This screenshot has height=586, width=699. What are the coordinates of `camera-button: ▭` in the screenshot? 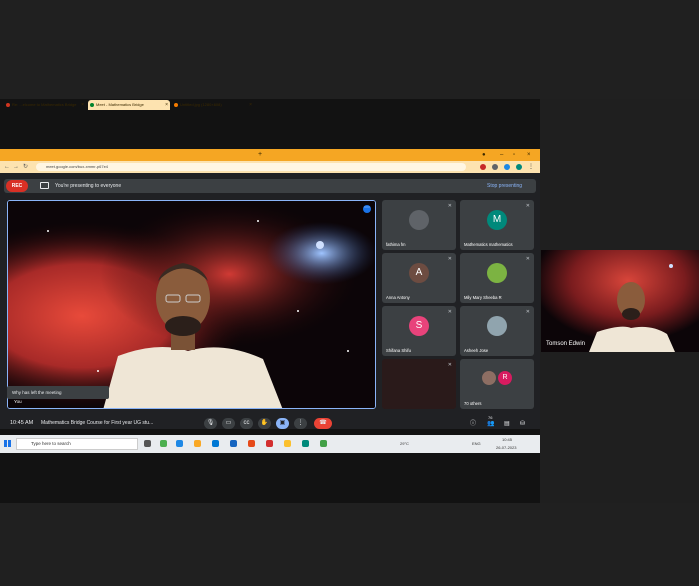 It's located at (228, 423).